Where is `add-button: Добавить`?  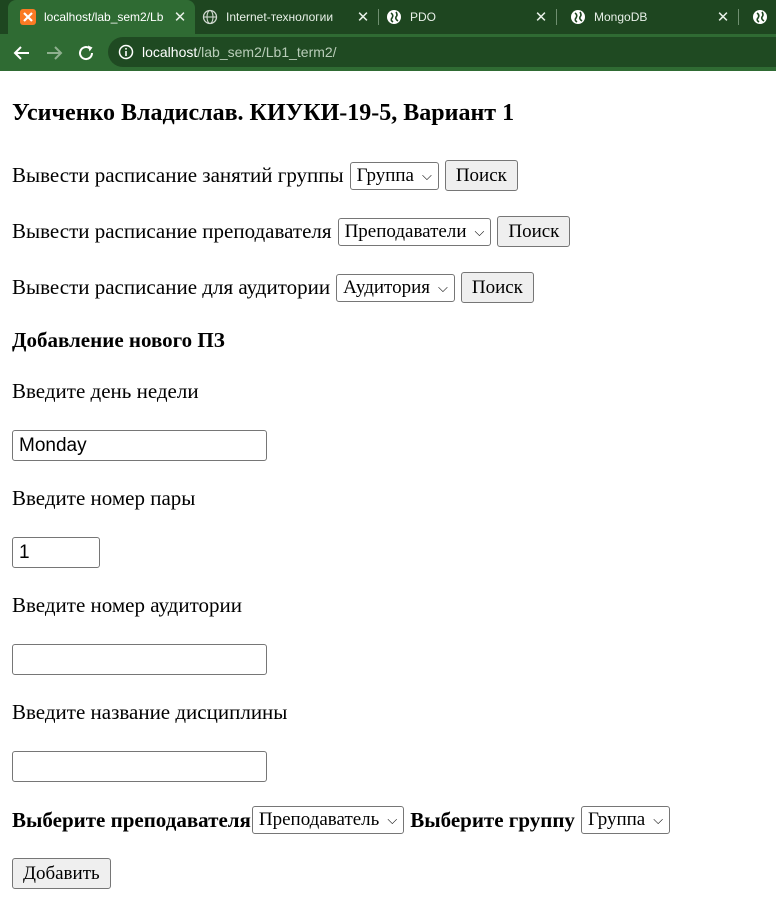
add-button: Добавить is located at coordinates (61, 873).